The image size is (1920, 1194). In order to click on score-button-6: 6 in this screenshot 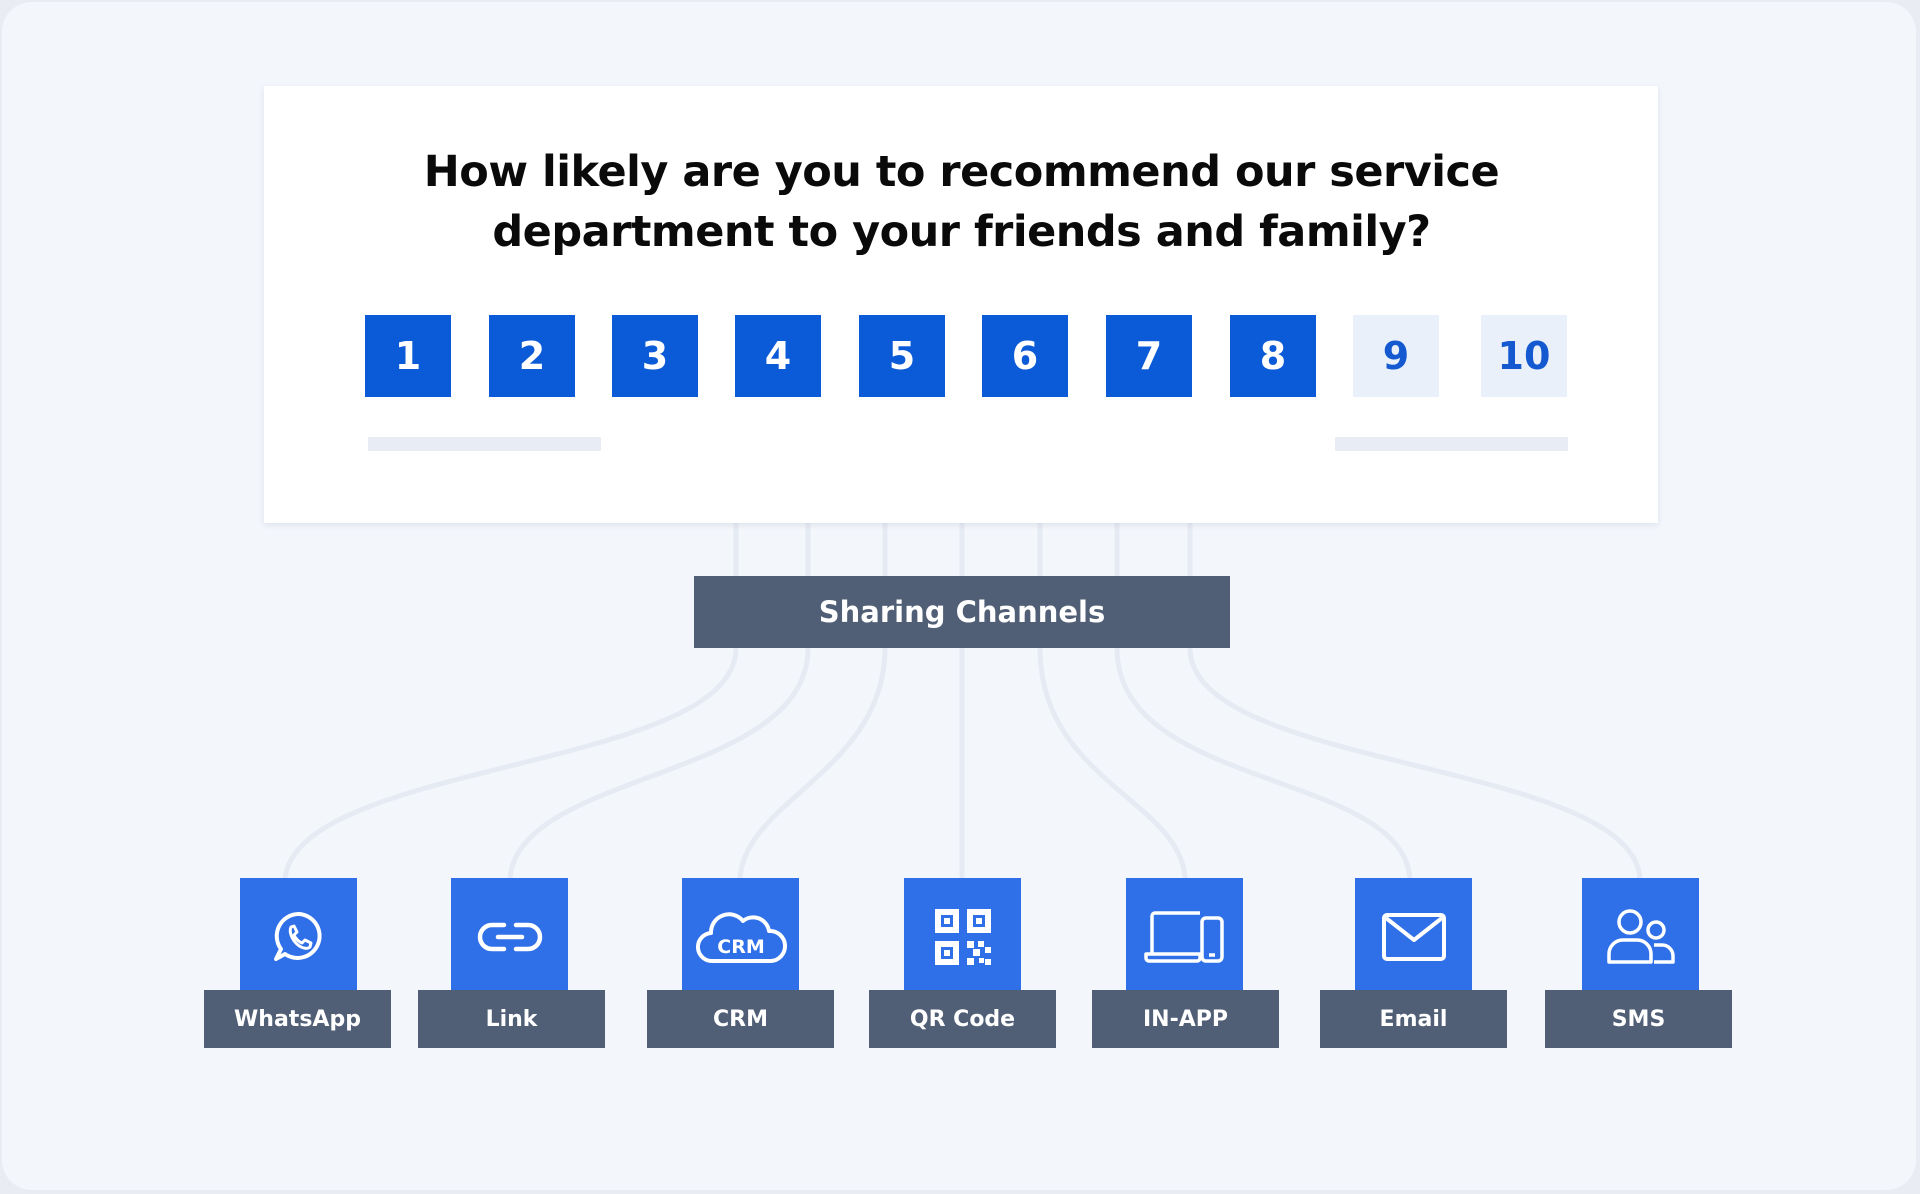, I will do `click(1025, 356)`.